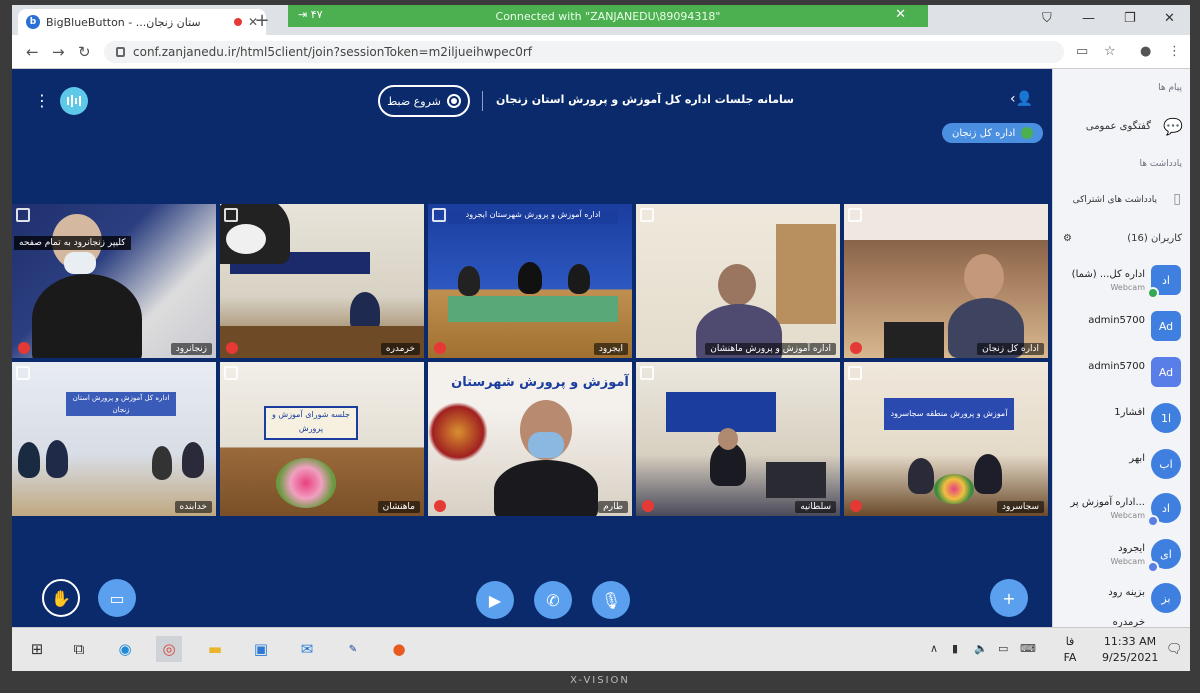 Image resolution: width=1200 pixels, height=693 pixels. Describe the element at coordinates (1122, 622) in the screenshot. I see `user-list-item: خرمدره` at that location.